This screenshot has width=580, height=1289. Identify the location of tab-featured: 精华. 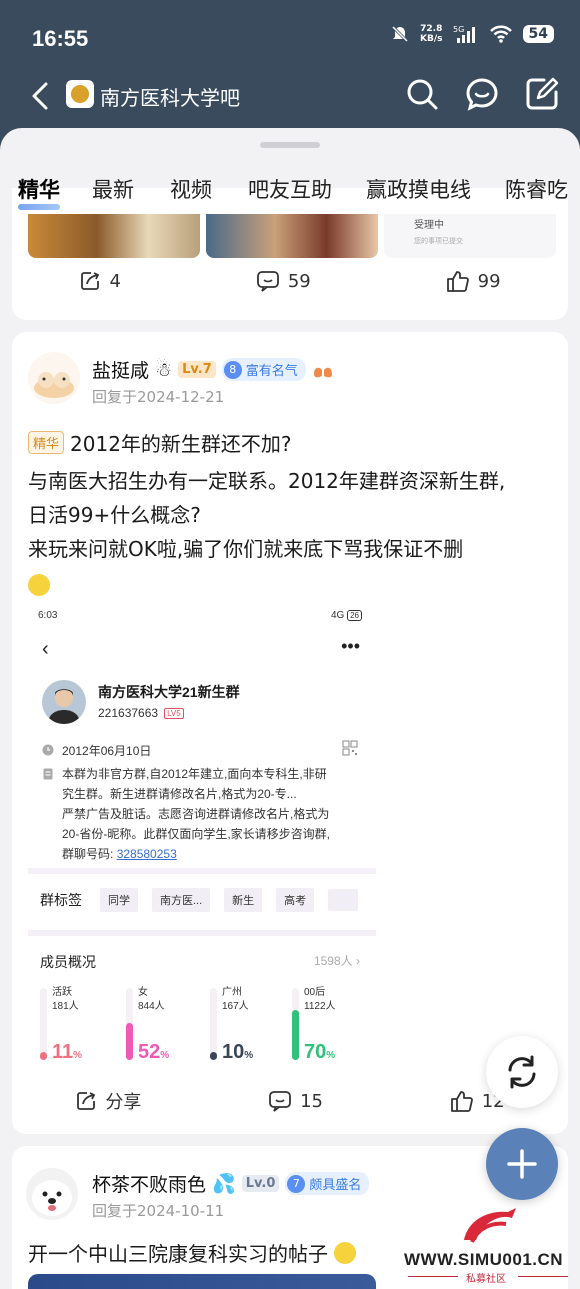
(39, 188).